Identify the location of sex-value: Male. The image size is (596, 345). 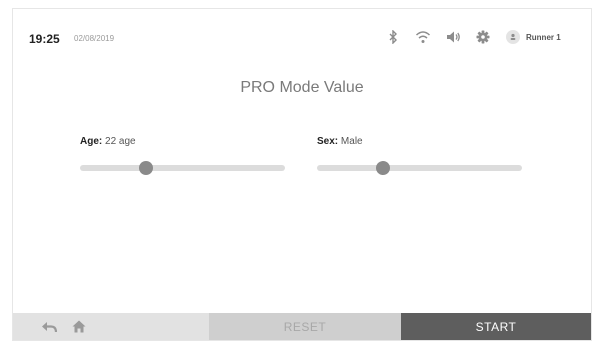
(351, 141).